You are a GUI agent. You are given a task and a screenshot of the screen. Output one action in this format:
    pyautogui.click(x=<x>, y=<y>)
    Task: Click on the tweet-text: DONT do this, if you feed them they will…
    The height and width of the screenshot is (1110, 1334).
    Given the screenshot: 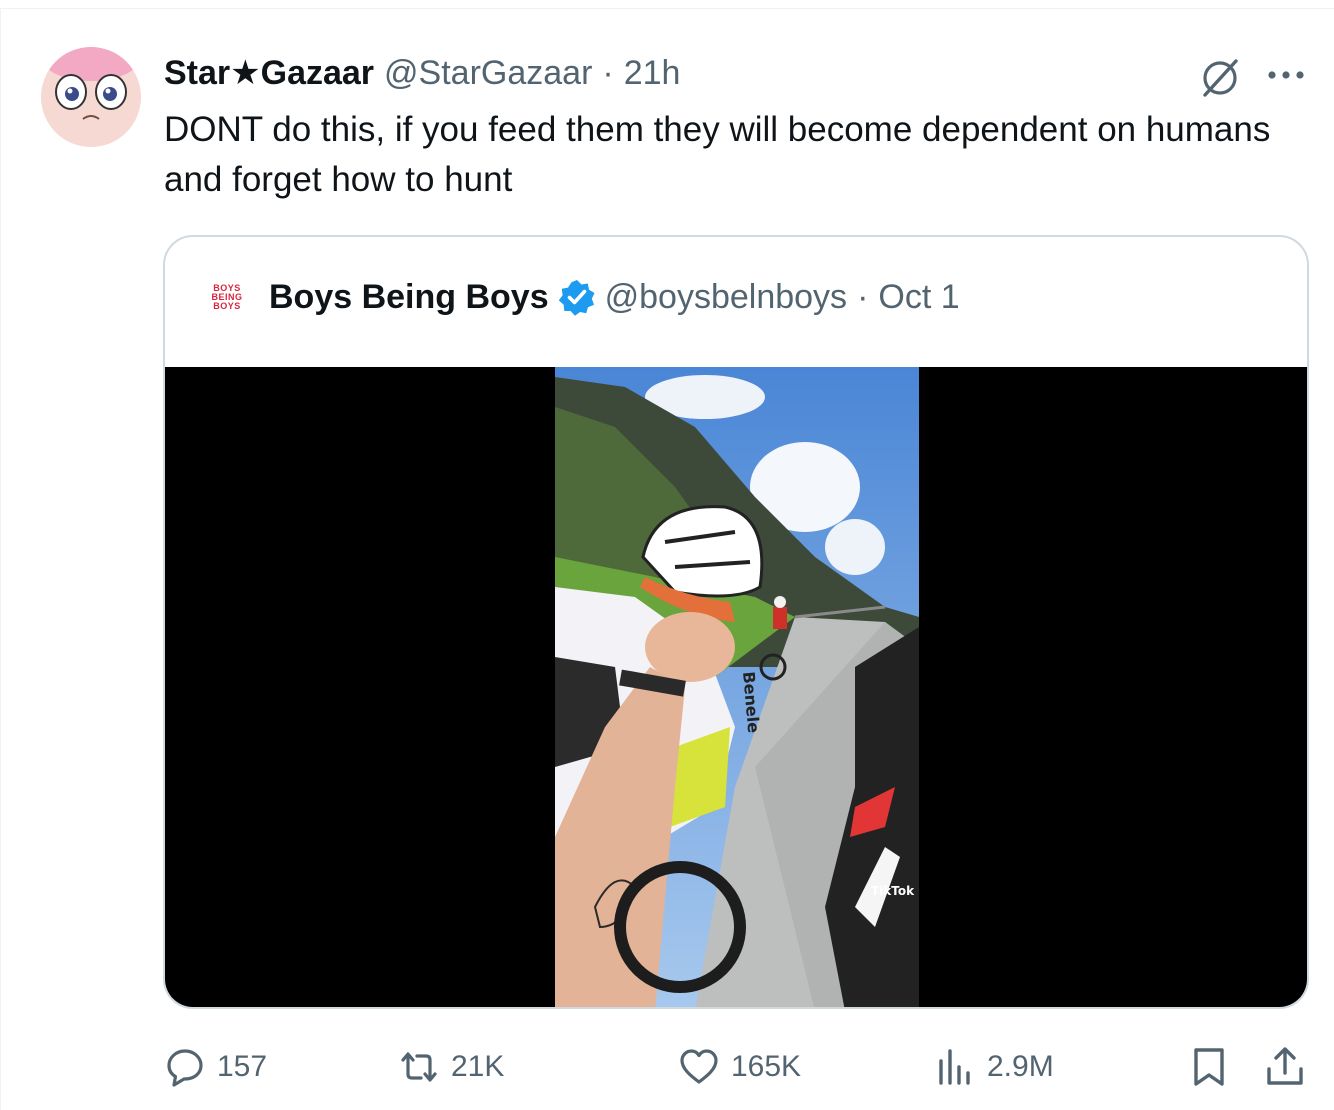 What is the action you would take?
    pyautogui.click(x=717, y=154)
    